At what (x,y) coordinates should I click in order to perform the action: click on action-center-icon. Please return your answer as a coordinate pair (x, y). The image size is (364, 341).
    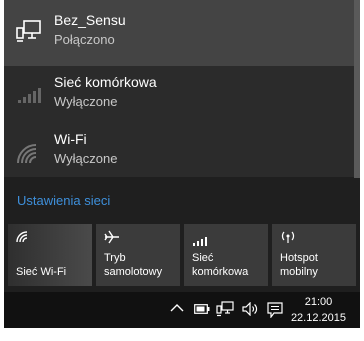
    Looking at the image, I should click on (275, 310).